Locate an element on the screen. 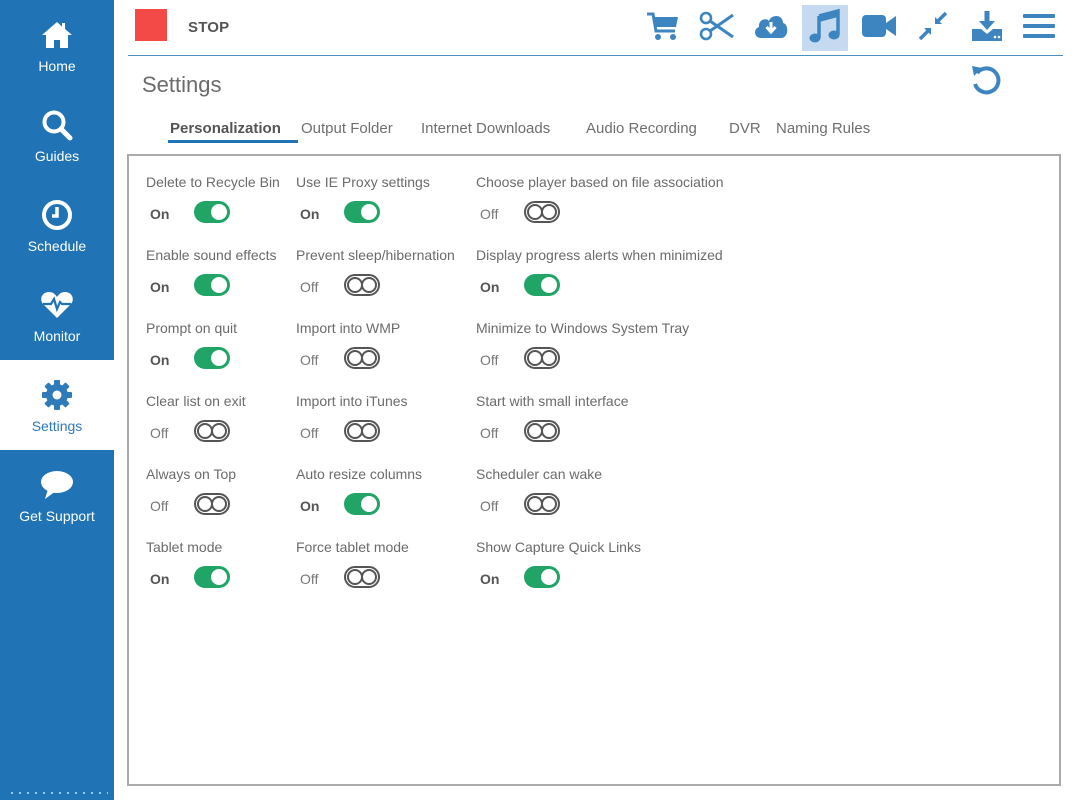  setting-label: Force tablet mode is located at coordinates (352, 547).